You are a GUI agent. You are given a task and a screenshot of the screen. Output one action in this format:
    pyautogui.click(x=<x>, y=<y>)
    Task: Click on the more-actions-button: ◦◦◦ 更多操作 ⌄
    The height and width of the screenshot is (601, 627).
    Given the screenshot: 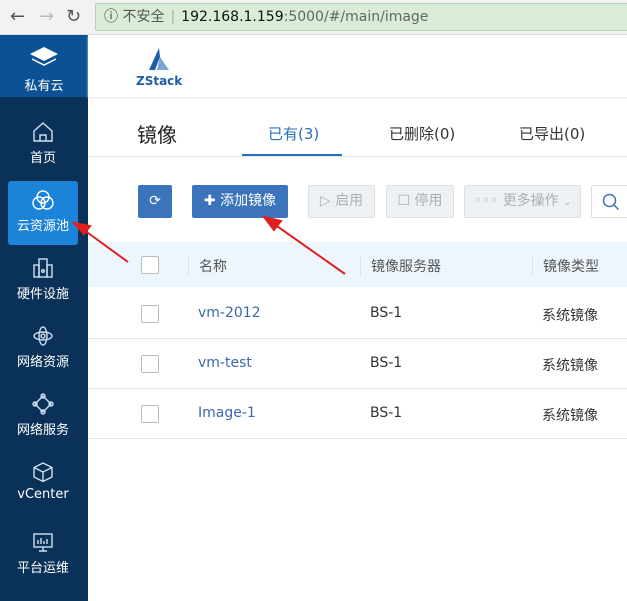 What is the action you would take?
    pyautogui.click(x=522, y=201)
    